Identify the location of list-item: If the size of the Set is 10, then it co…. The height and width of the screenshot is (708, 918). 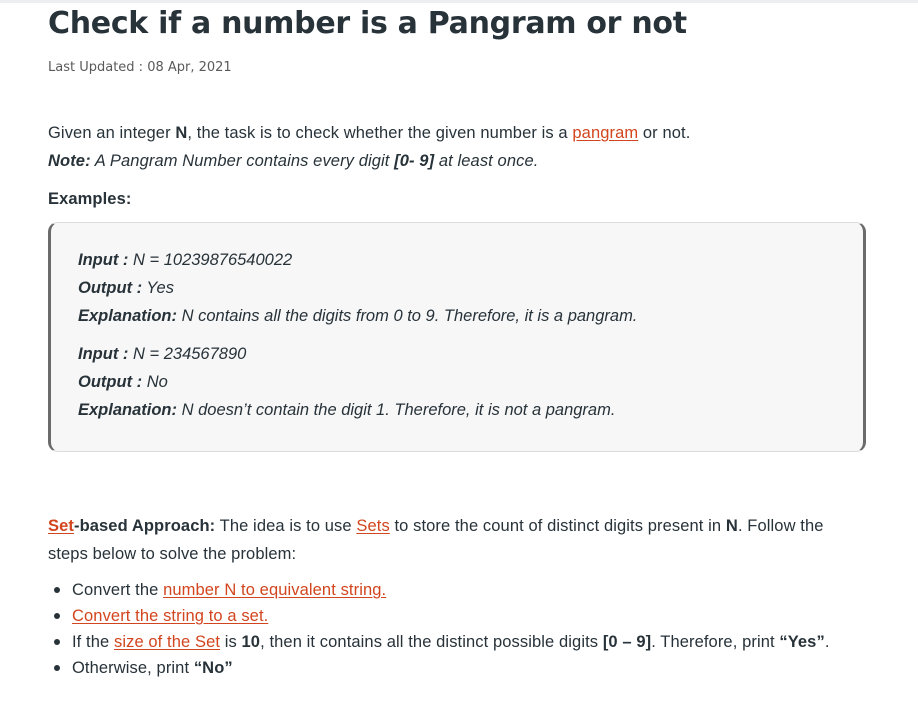
(468, 642).